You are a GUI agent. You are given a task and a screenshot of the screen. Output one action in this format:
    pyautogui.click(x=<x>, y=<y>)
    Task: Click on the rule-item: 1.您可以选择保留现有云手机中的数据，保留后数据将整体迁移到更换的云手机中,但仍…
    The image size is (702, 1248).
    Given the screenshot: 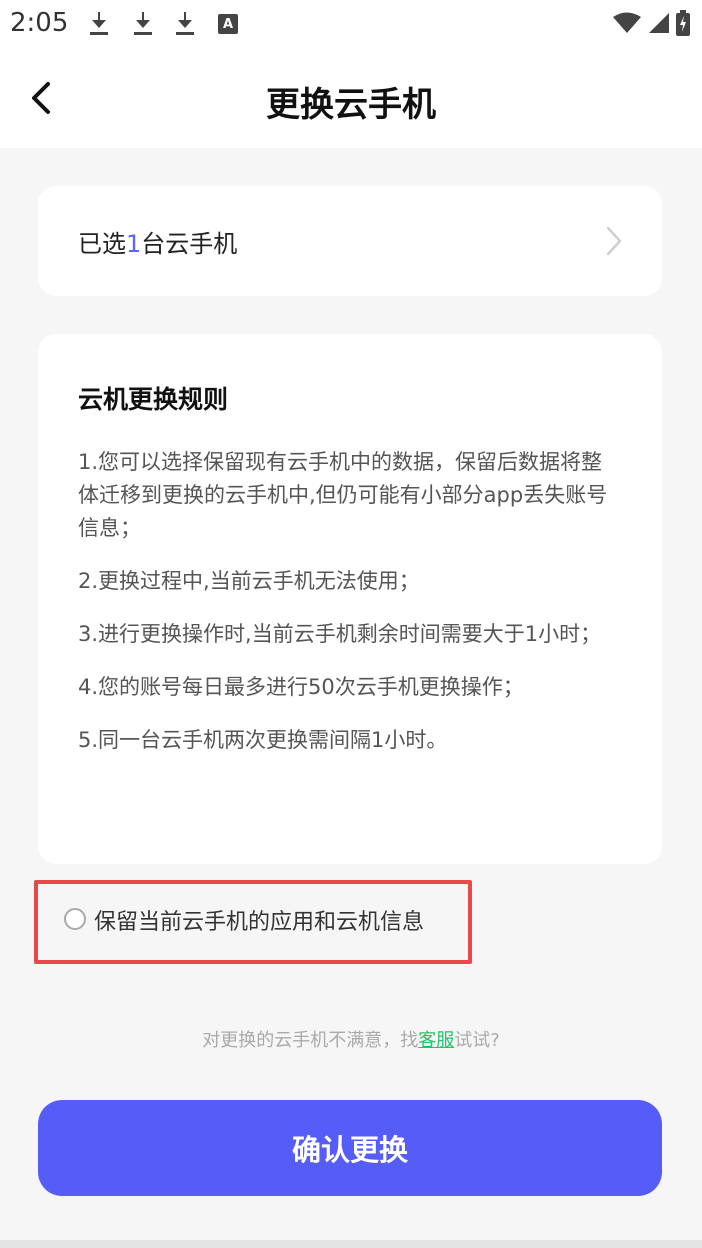 What is the action you would take?
    pyautogui.click(x=343, y=495)
    